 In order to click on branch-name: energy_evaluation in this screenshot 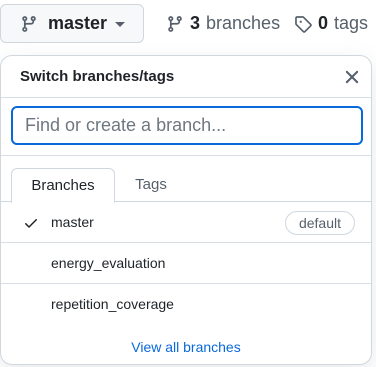, I will do `click(108, 263)`.